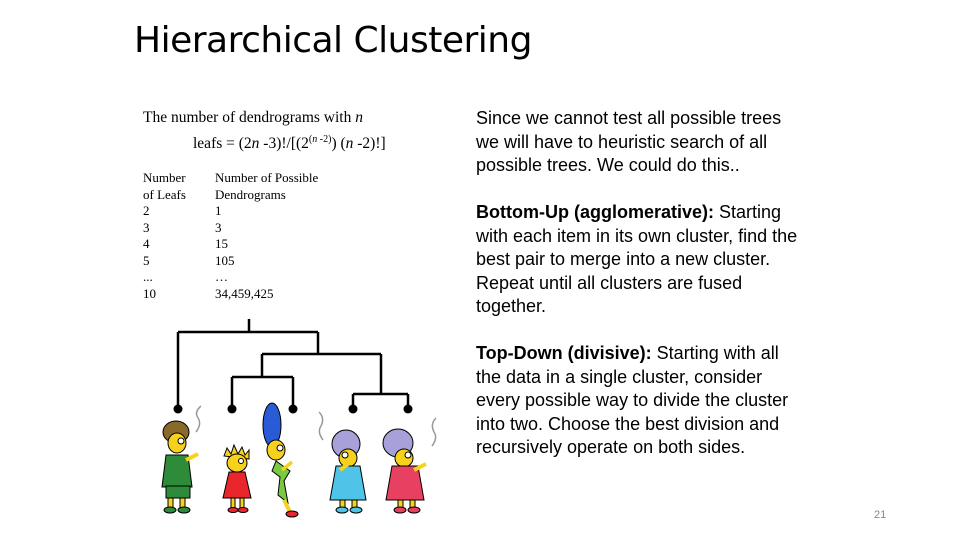  What do you see at coordinates (342, 462) in the screenshot?
I see `leaf-character-cyan-dress-icon` at bounding box center [342, 462].